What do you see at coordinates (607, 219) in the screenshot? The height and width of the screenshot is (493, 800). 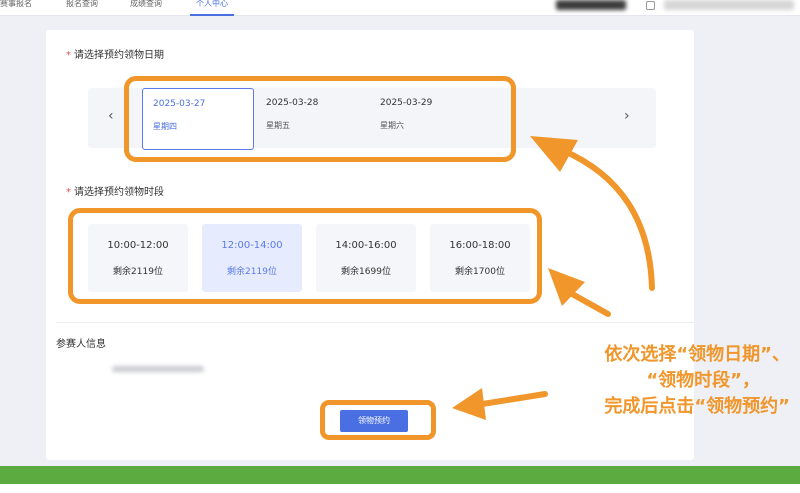 I see `arrow-to-date` at bounding box center [607, 219].